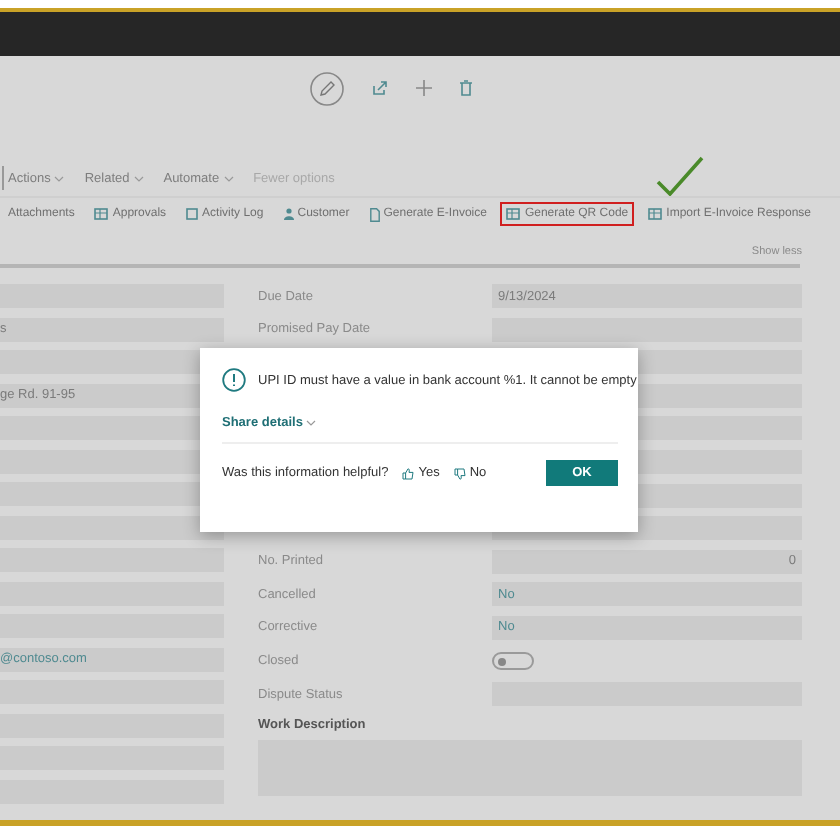 This screenshot has width=840, height=840. I want to click on edit-icon, so click(326, 88).